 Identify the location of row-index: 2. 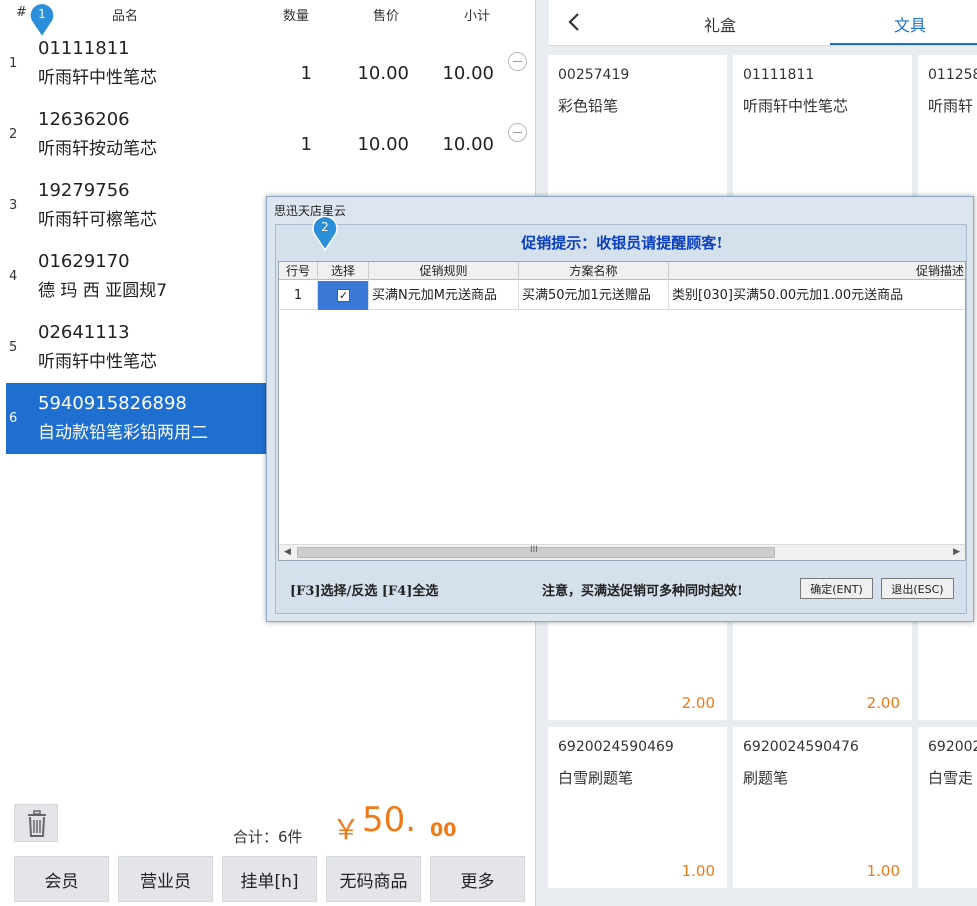
(13, 134).